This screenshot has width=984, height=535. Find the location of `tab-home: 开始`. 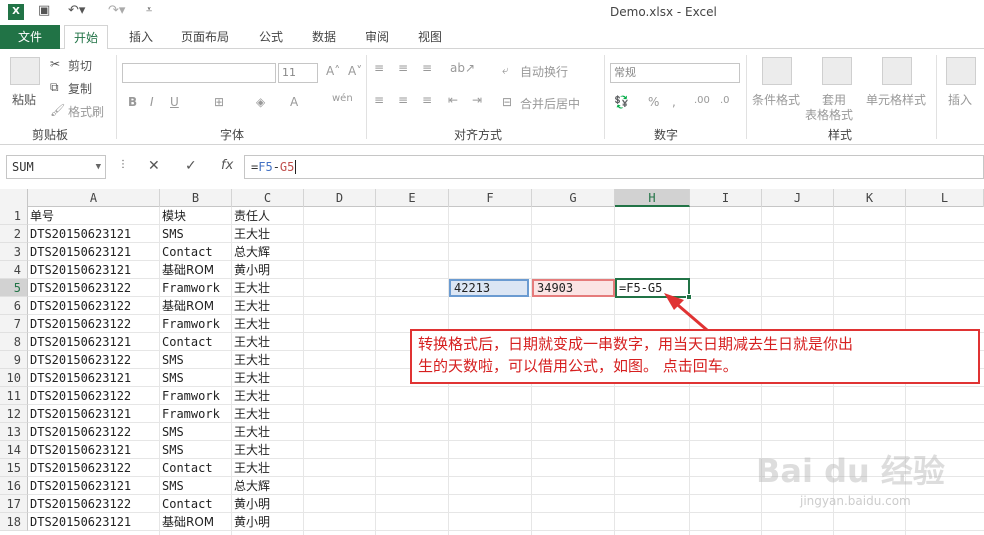

tab-home: 开始 is located at coordinates (86, 37).